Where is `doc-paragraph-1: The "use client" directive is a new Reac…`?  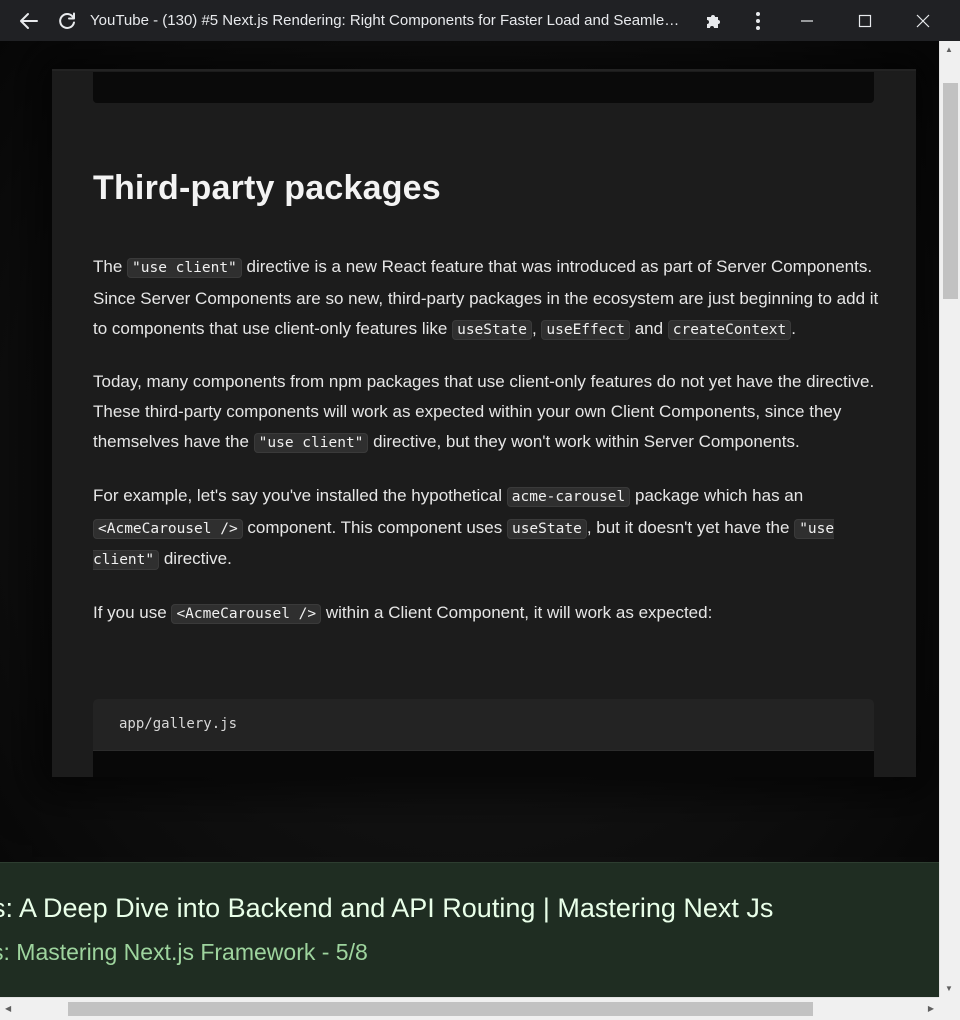 doc-paragraph-1: The "use client" directive is a new Reac… is located at coordinates (488, 298).